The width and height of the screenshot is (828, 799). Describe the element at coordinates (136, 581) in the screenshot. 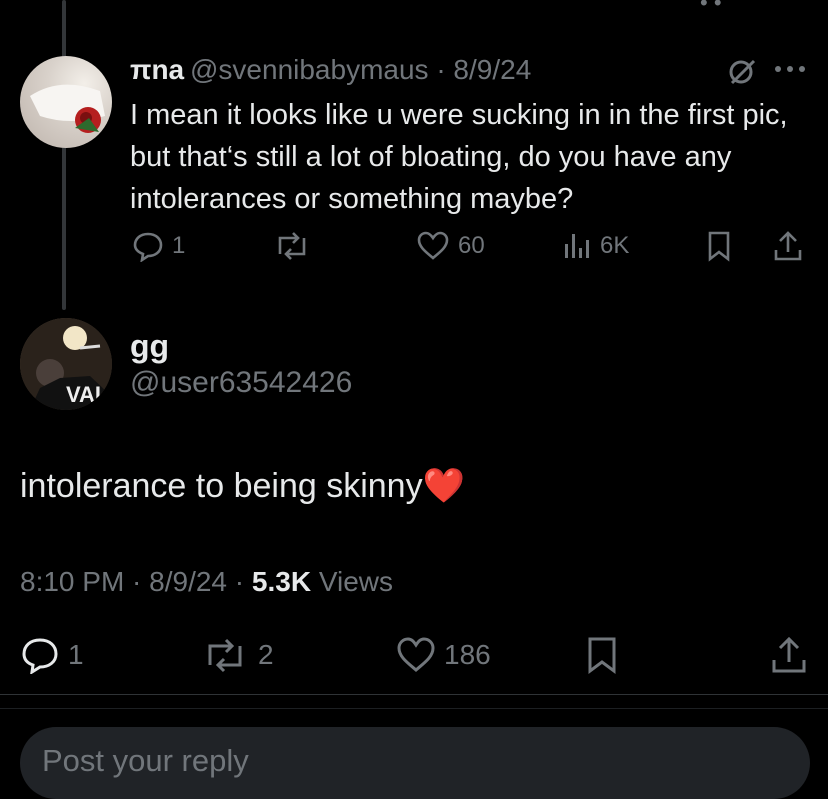

I see `post-time: 8:10 PM · 8/9/24 ·` at that location.